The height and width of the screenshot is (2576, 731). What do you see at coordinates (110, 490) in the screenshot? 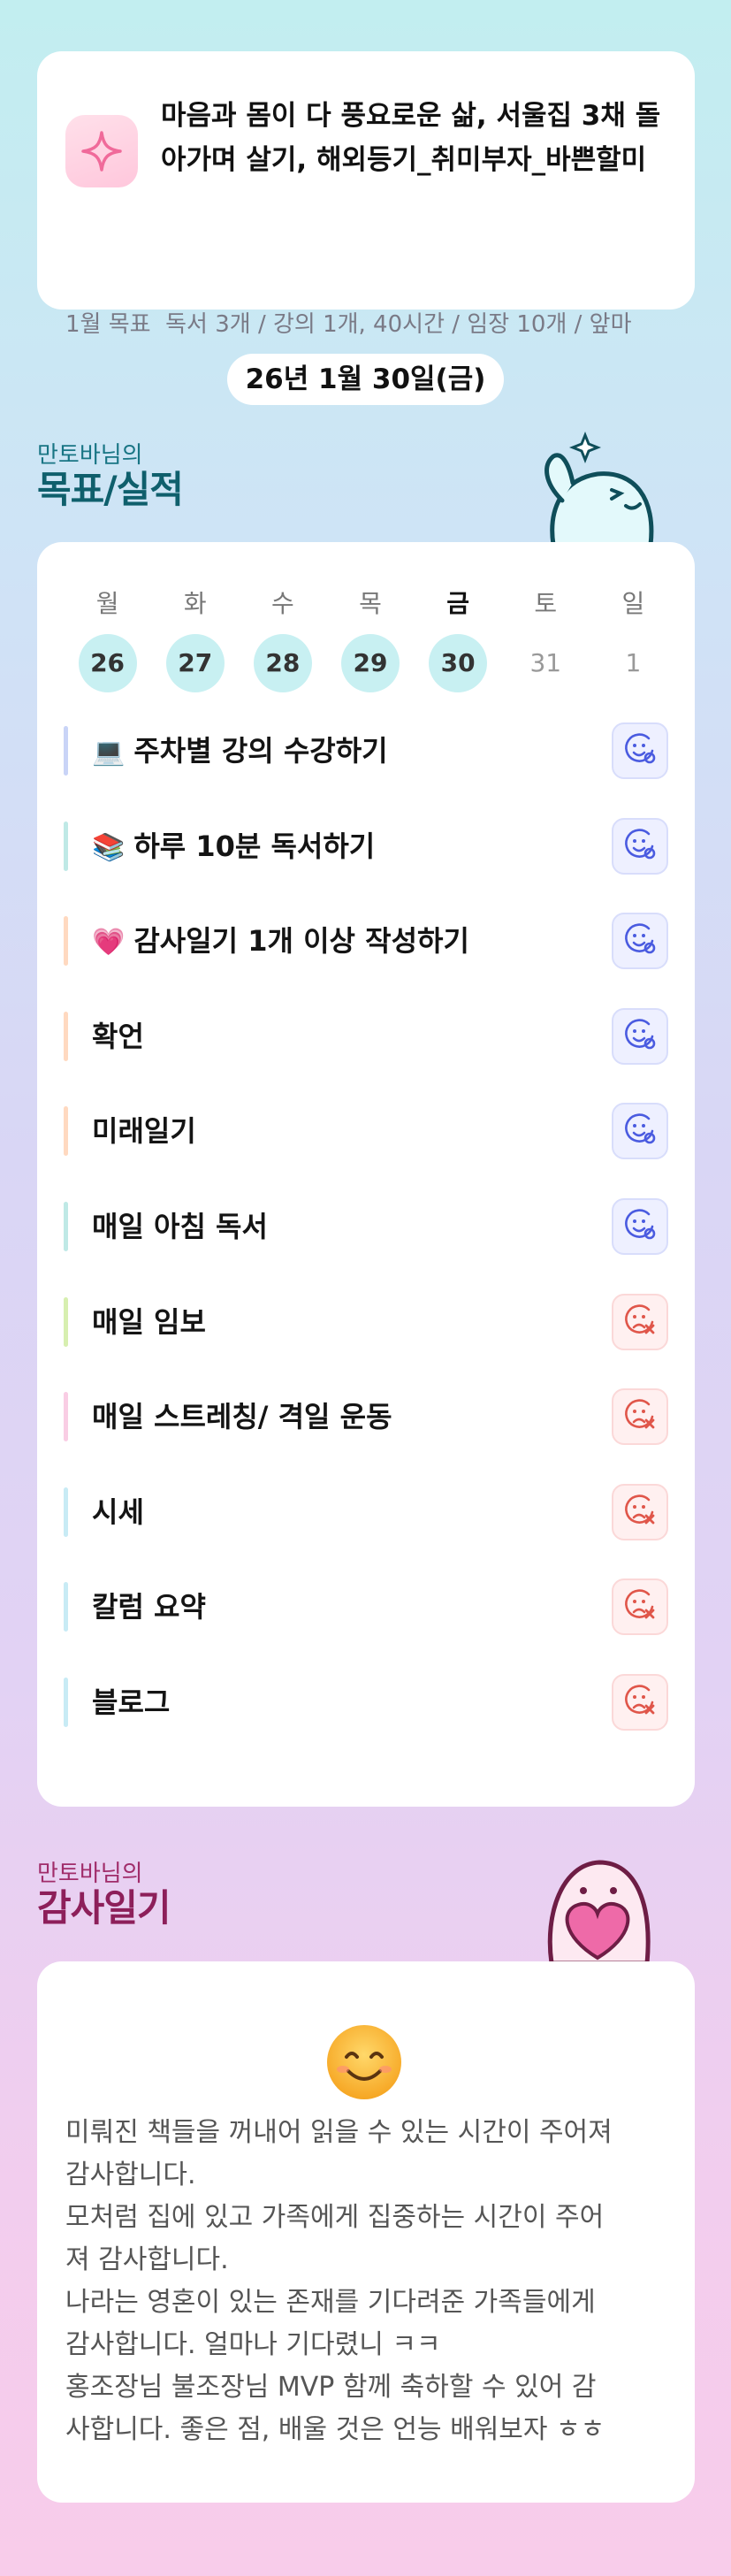
I see `goals-heading: 목표/실적` at bounding box center [110, 490].